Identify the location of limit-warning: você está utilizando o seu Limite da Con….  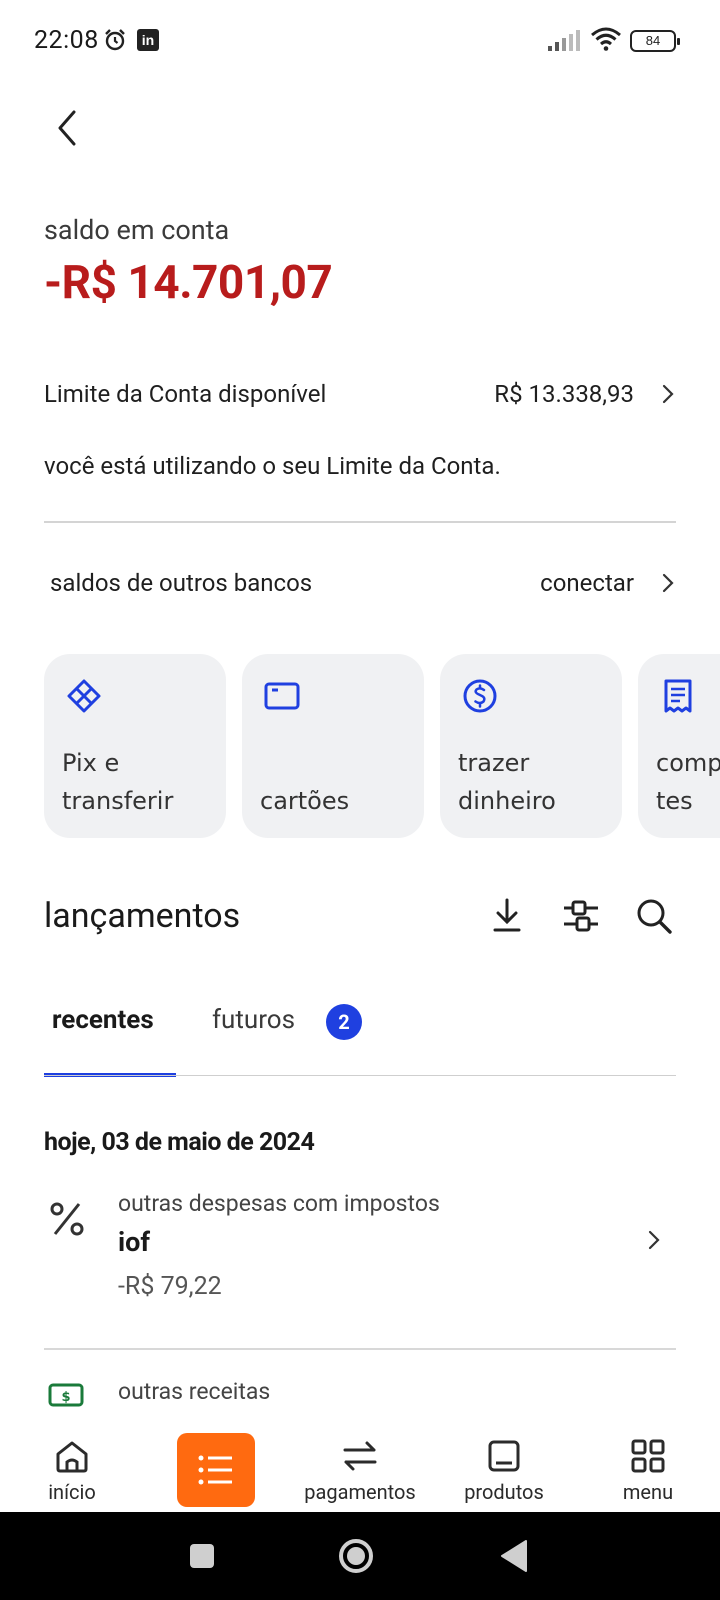
(272, 466).